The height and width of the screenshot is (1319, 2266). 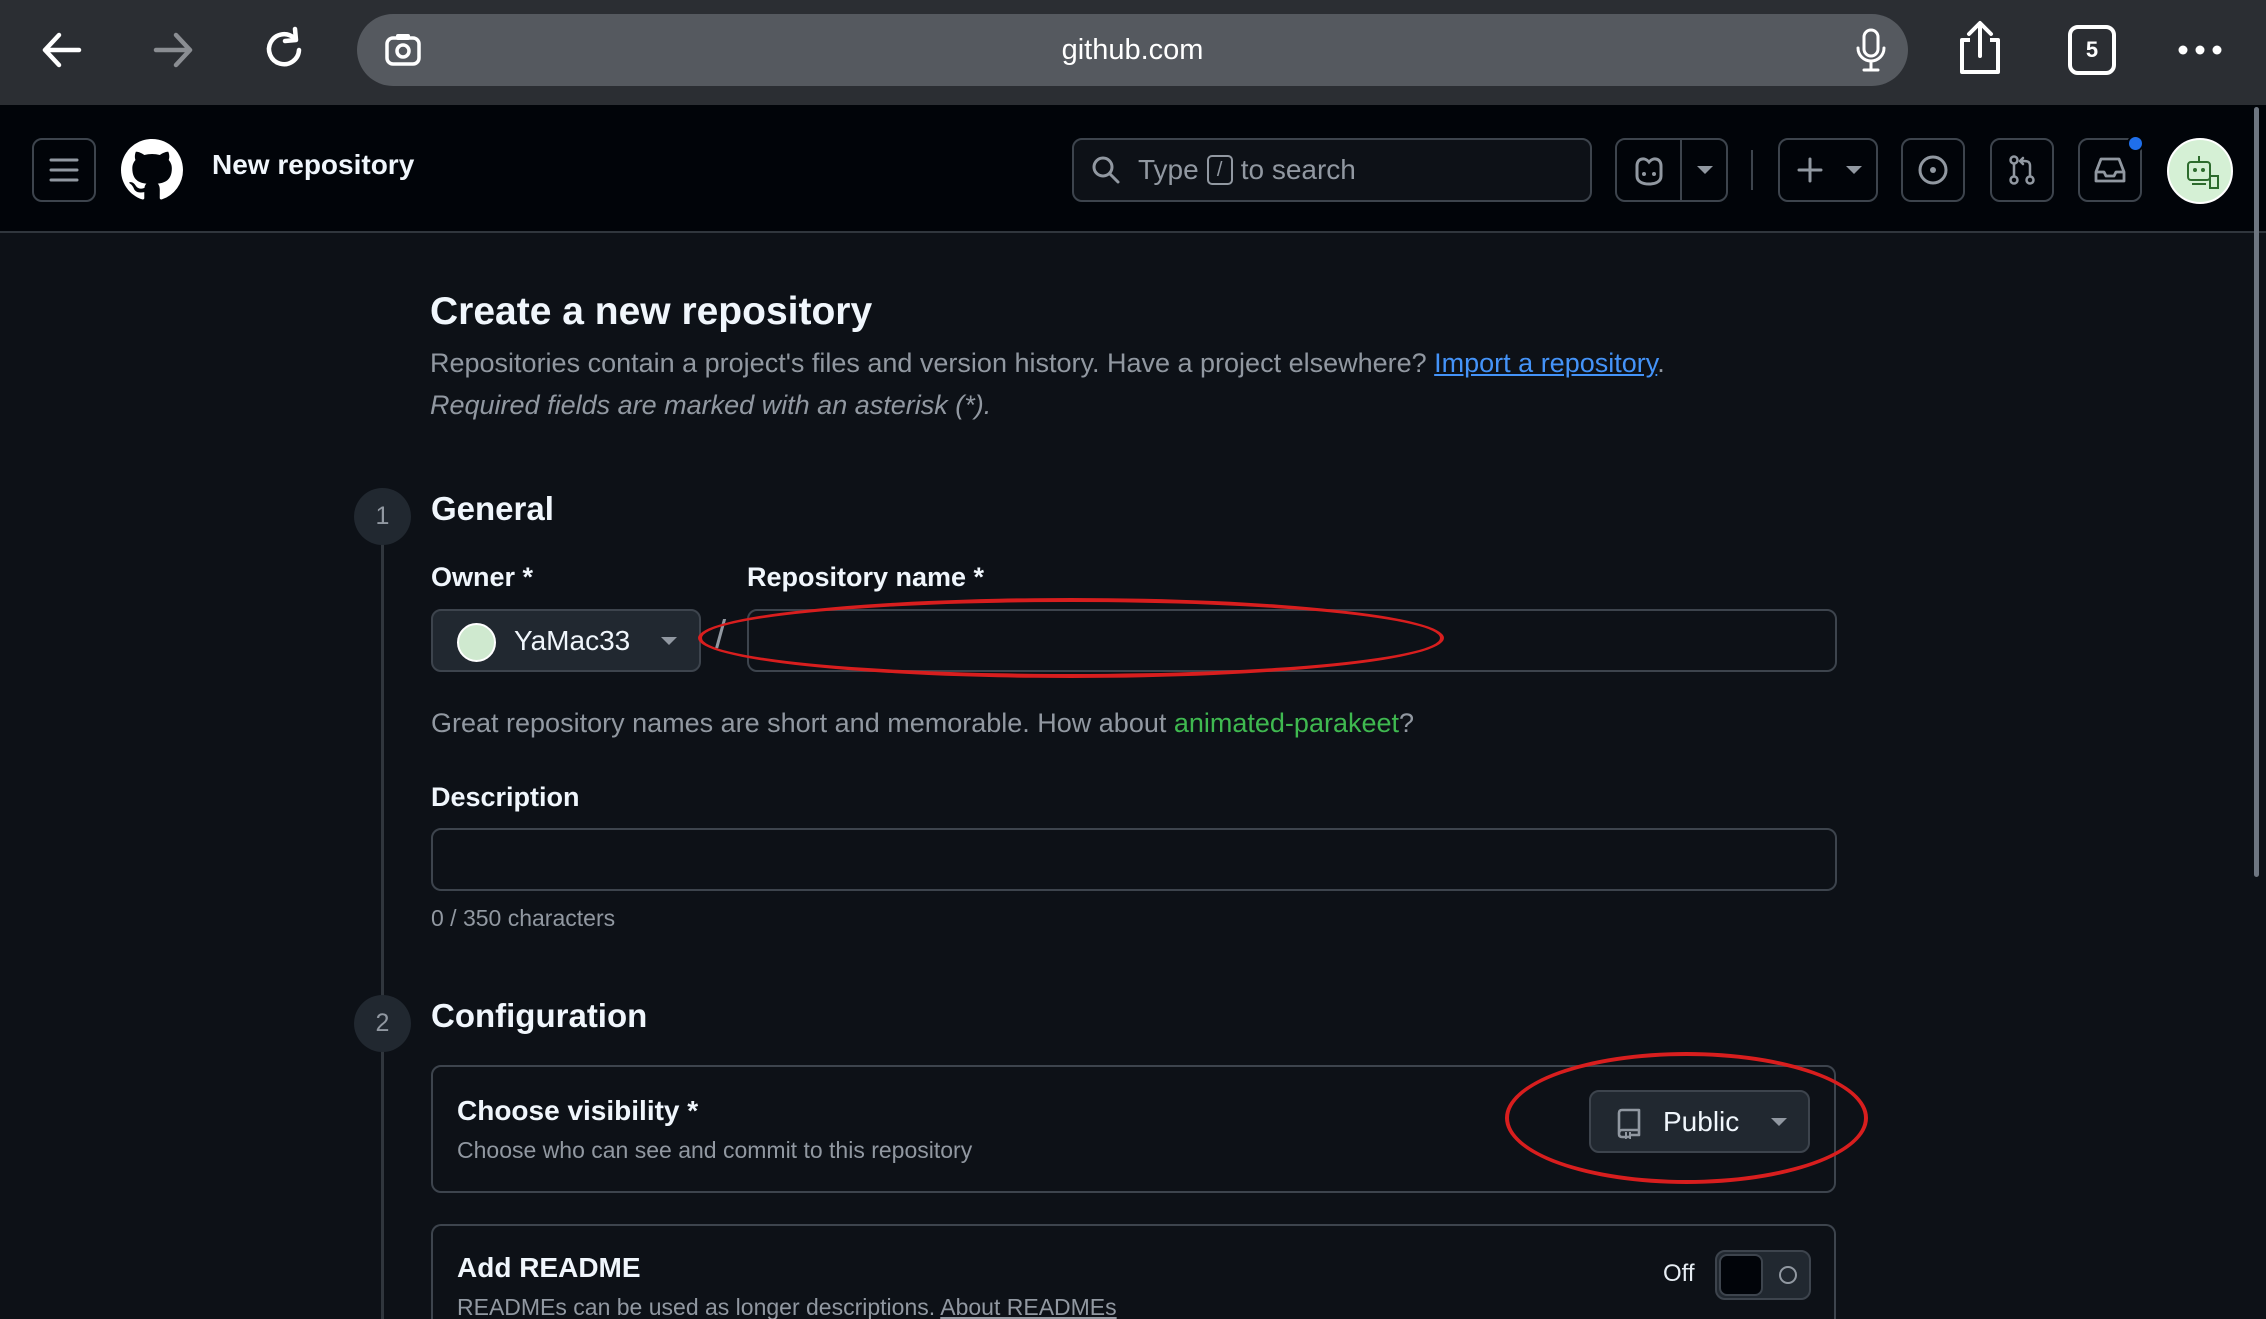 I want to click on readme-title: Add README, so click(x=549, y=1267).